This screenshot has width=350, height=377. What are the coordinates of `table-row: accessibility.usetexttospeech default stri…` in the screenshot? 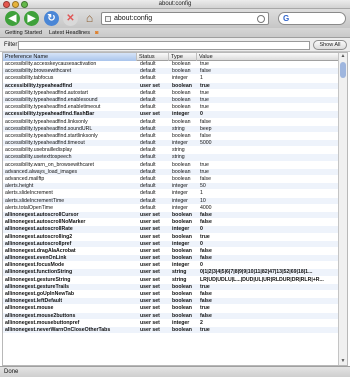 It's located at (171, 158).